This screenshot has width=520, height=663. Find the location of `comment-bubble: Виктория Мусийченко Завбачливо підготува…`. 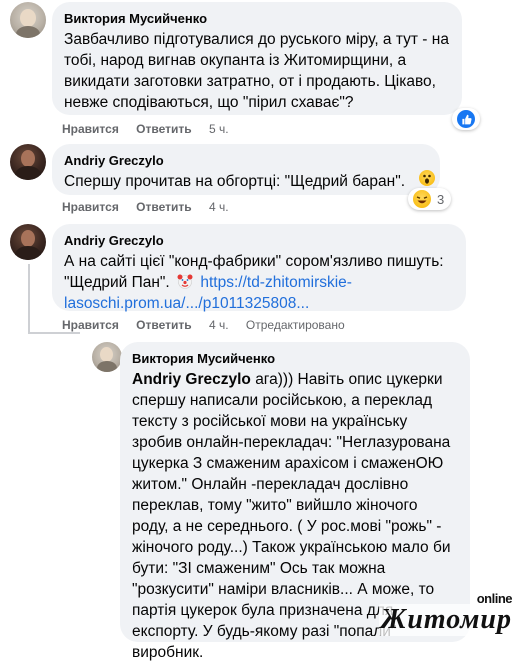

comment-bubble: Виктория Мусийченко Завбачливо підготува… is located at coordinates (257, 58).